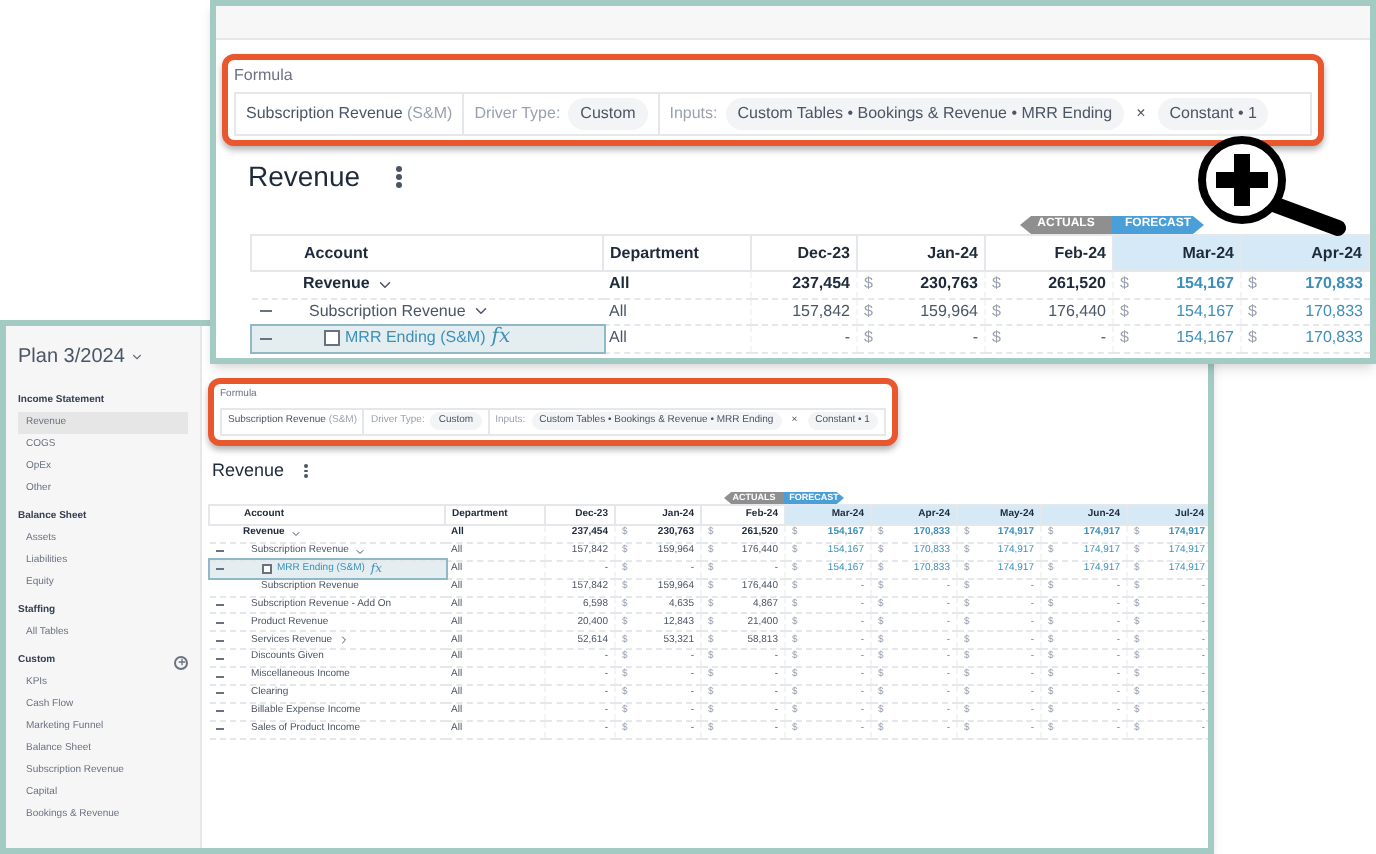  Describe the element at coordinates (427, 284) in the screenshot. I see `account-cell: Revenue` at that location.